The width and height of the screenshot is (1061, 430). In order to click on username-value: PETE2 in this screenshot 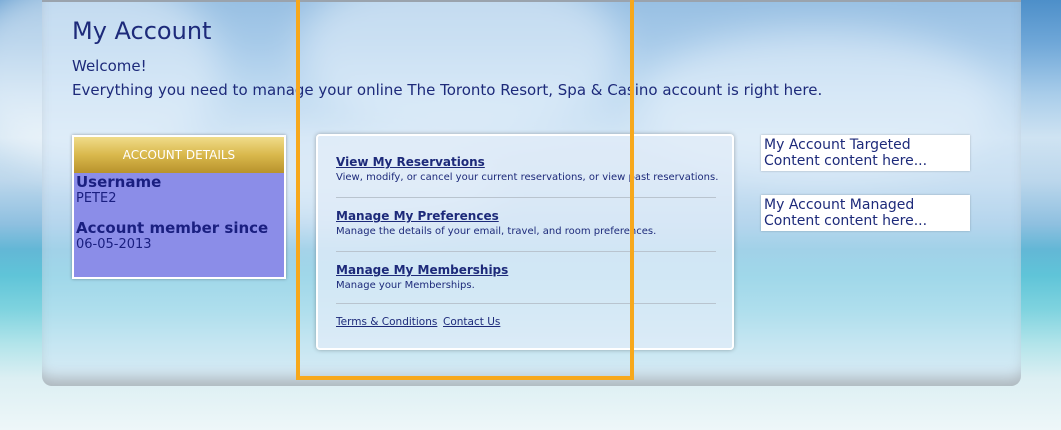, I will do `click(96, 198)`.